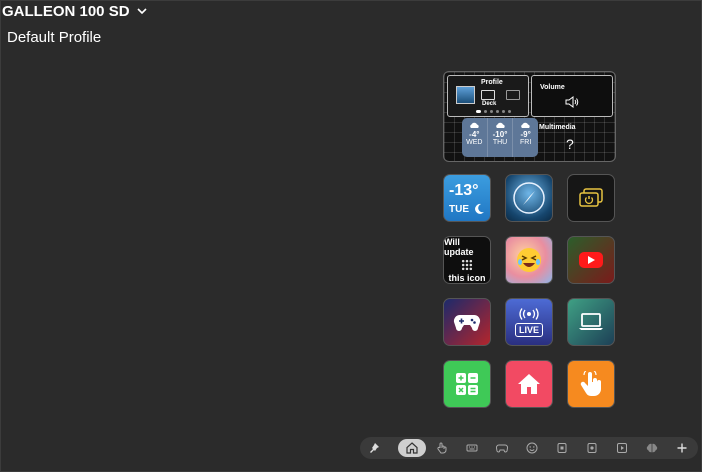  I want to click on pin-button, so click(374, 448).